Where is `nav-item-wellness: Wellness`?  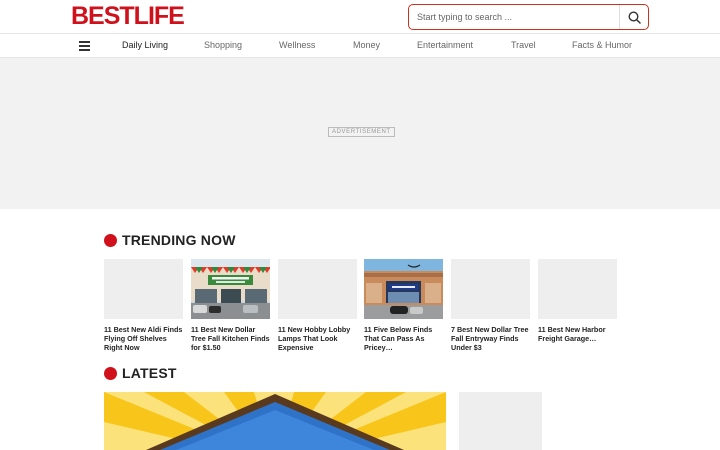
nav-item-wellness: Wellness is located at coordinates (297, 45).